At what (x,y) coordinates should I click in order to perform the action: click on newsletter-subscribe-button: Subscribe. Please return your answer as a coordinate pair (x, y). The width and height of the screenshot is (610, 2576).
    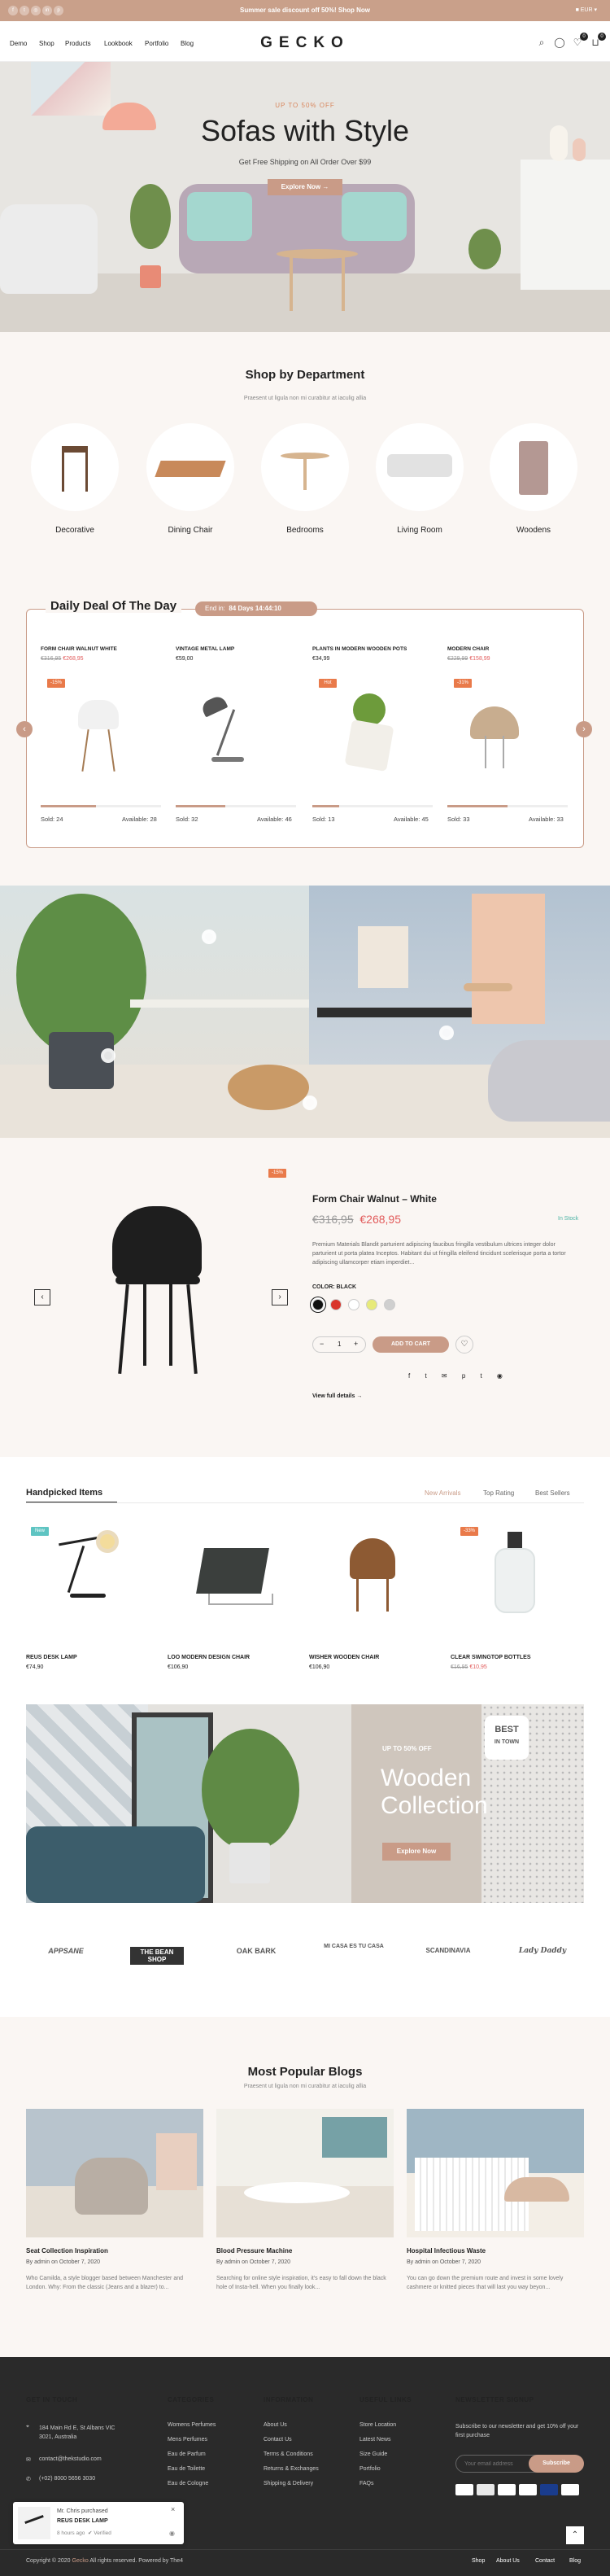
    Looking at the image, I should click on (556, 2464).